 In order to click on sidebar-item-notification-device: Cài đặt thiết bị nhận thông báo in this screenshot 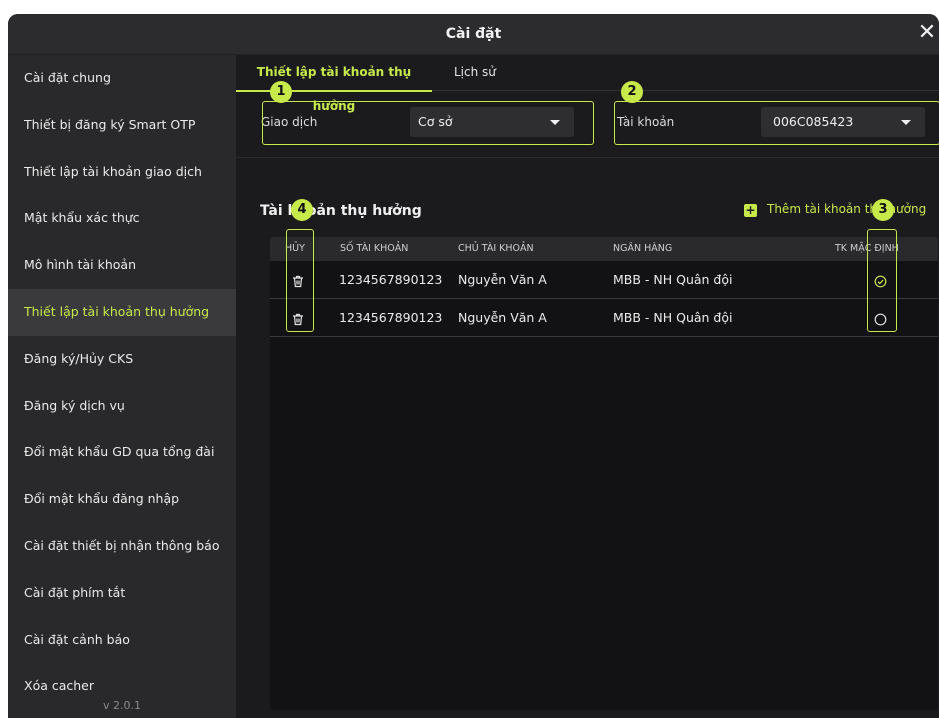, I will do `click(122, 546)`.